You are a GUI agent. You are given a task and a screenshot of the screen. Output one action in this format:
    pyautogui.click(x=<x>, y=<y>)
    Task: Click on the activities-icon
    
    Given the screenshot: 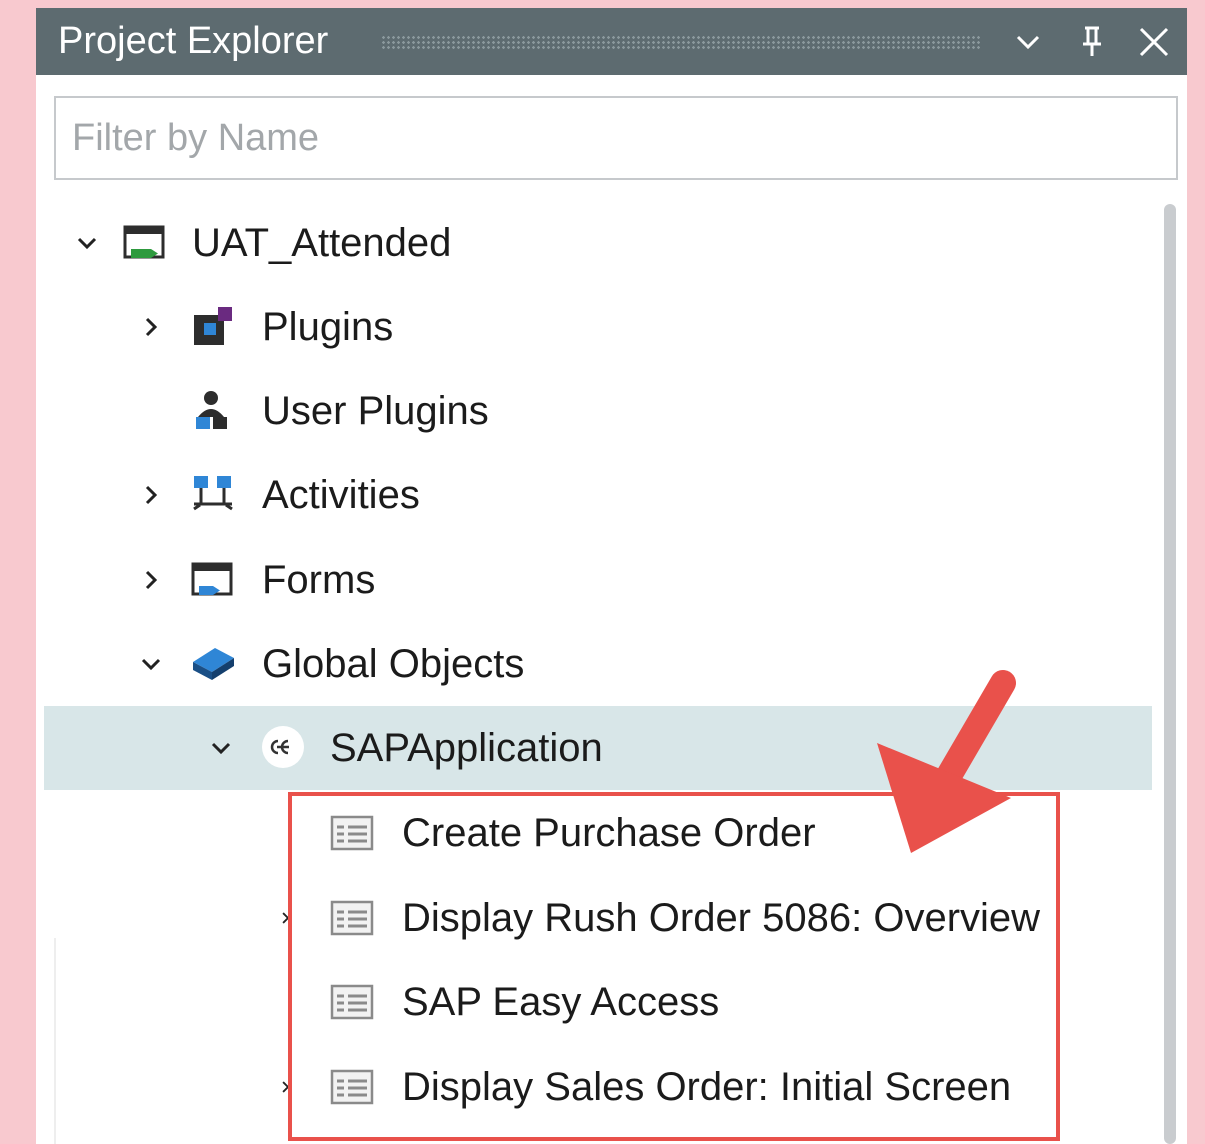 What is the action you would take?
    pyautogui.click(x=213, y=494)
    